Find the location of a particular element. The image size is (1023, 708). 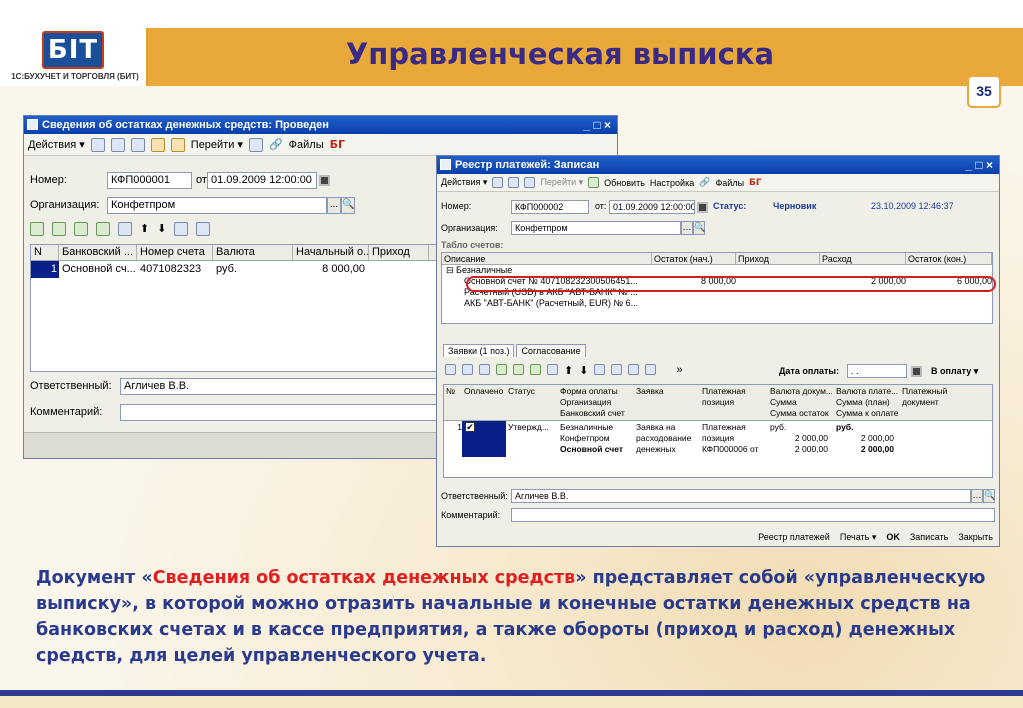

ok-button: OK is located at coordinates (893, 537).